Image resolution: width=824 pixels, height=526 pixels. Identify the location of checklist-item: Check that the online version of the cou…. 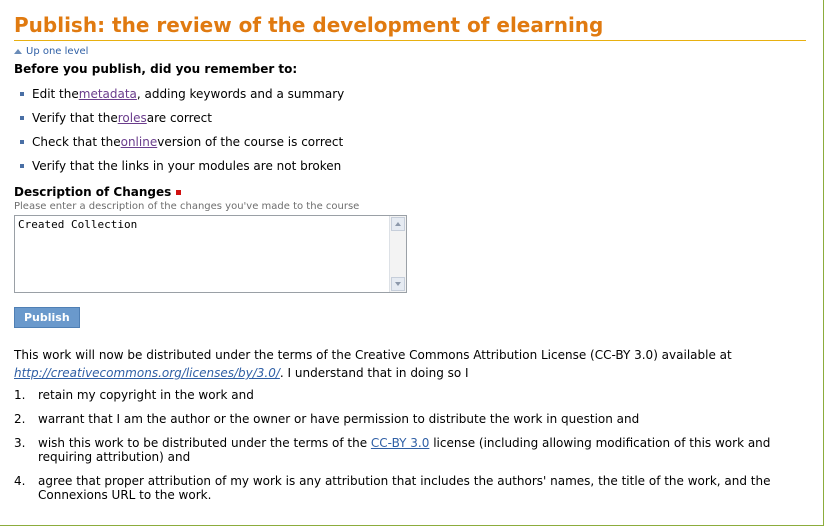
(410, 142).